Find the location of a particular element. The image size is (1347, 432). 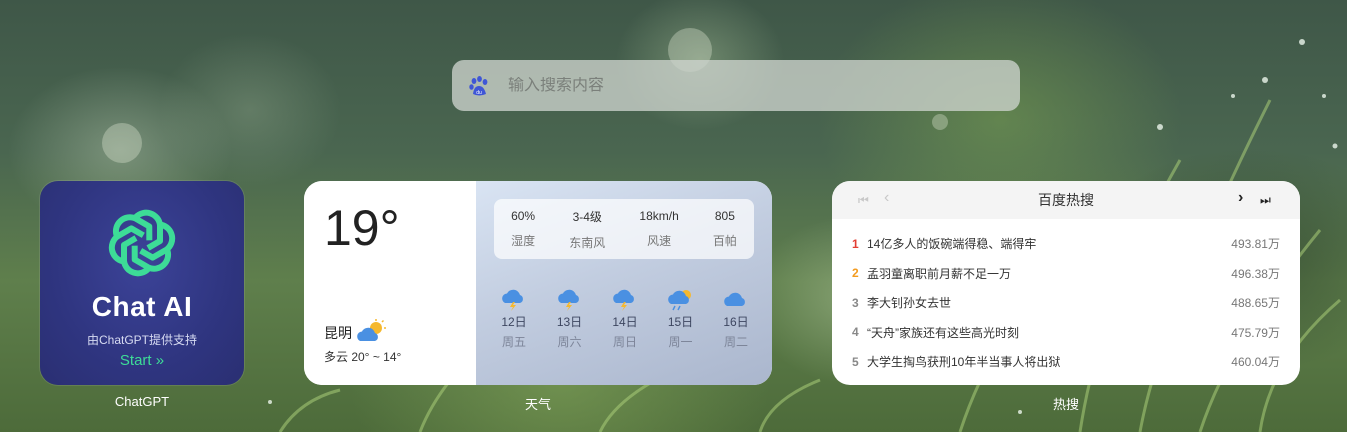

forecast-day: 12日 周五 is located at coordinates (514, 319).